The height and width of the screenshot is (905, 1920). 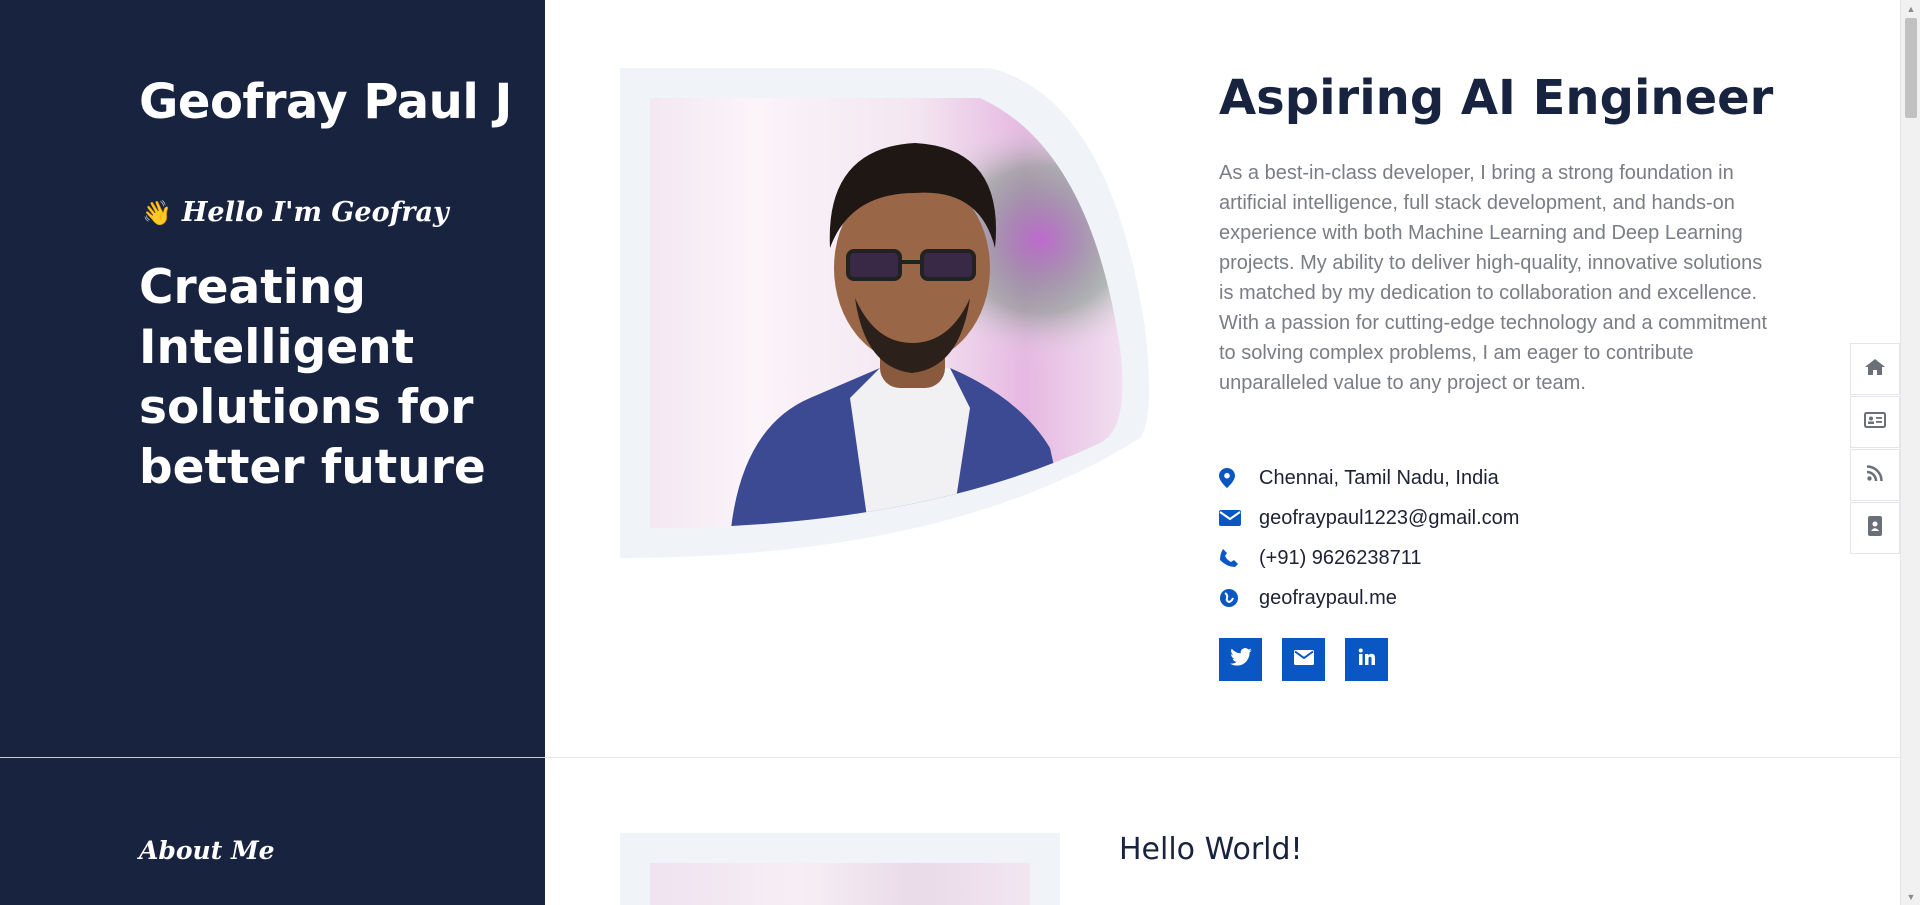 What do you see at coordinates (157, 212) in the screenshot?
I see `waving-hand-icon: 👋` at bounding box center [157, 212].